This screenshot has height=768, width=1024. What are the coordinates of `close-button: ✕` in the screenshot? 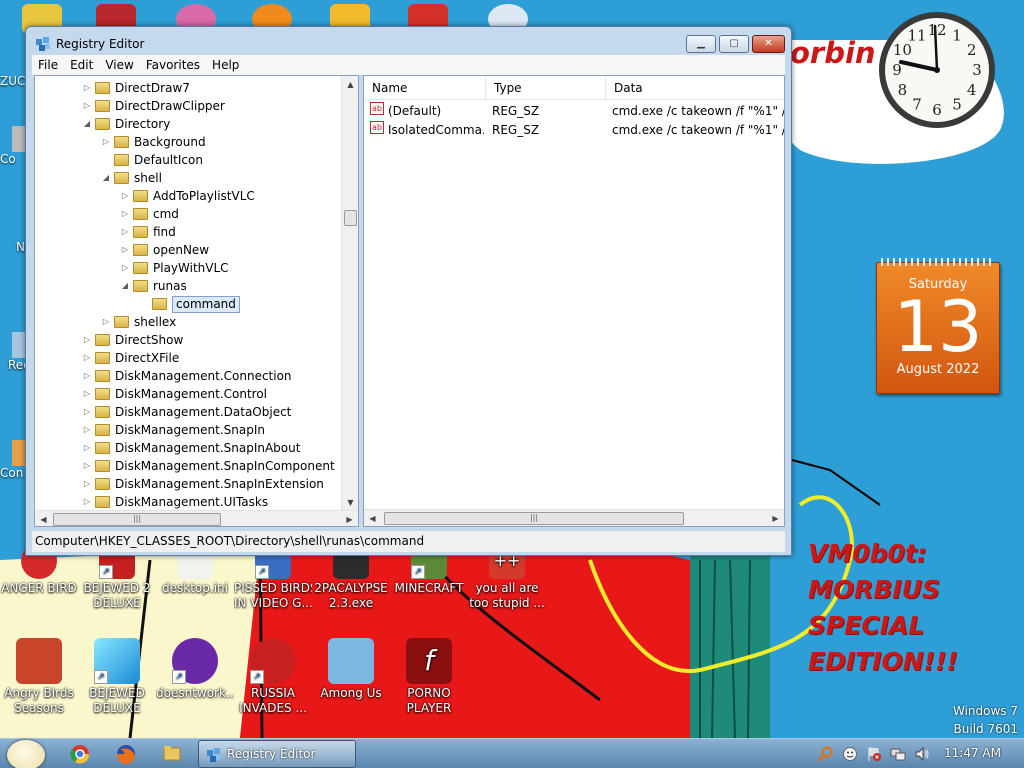 It's located at (768, 44).